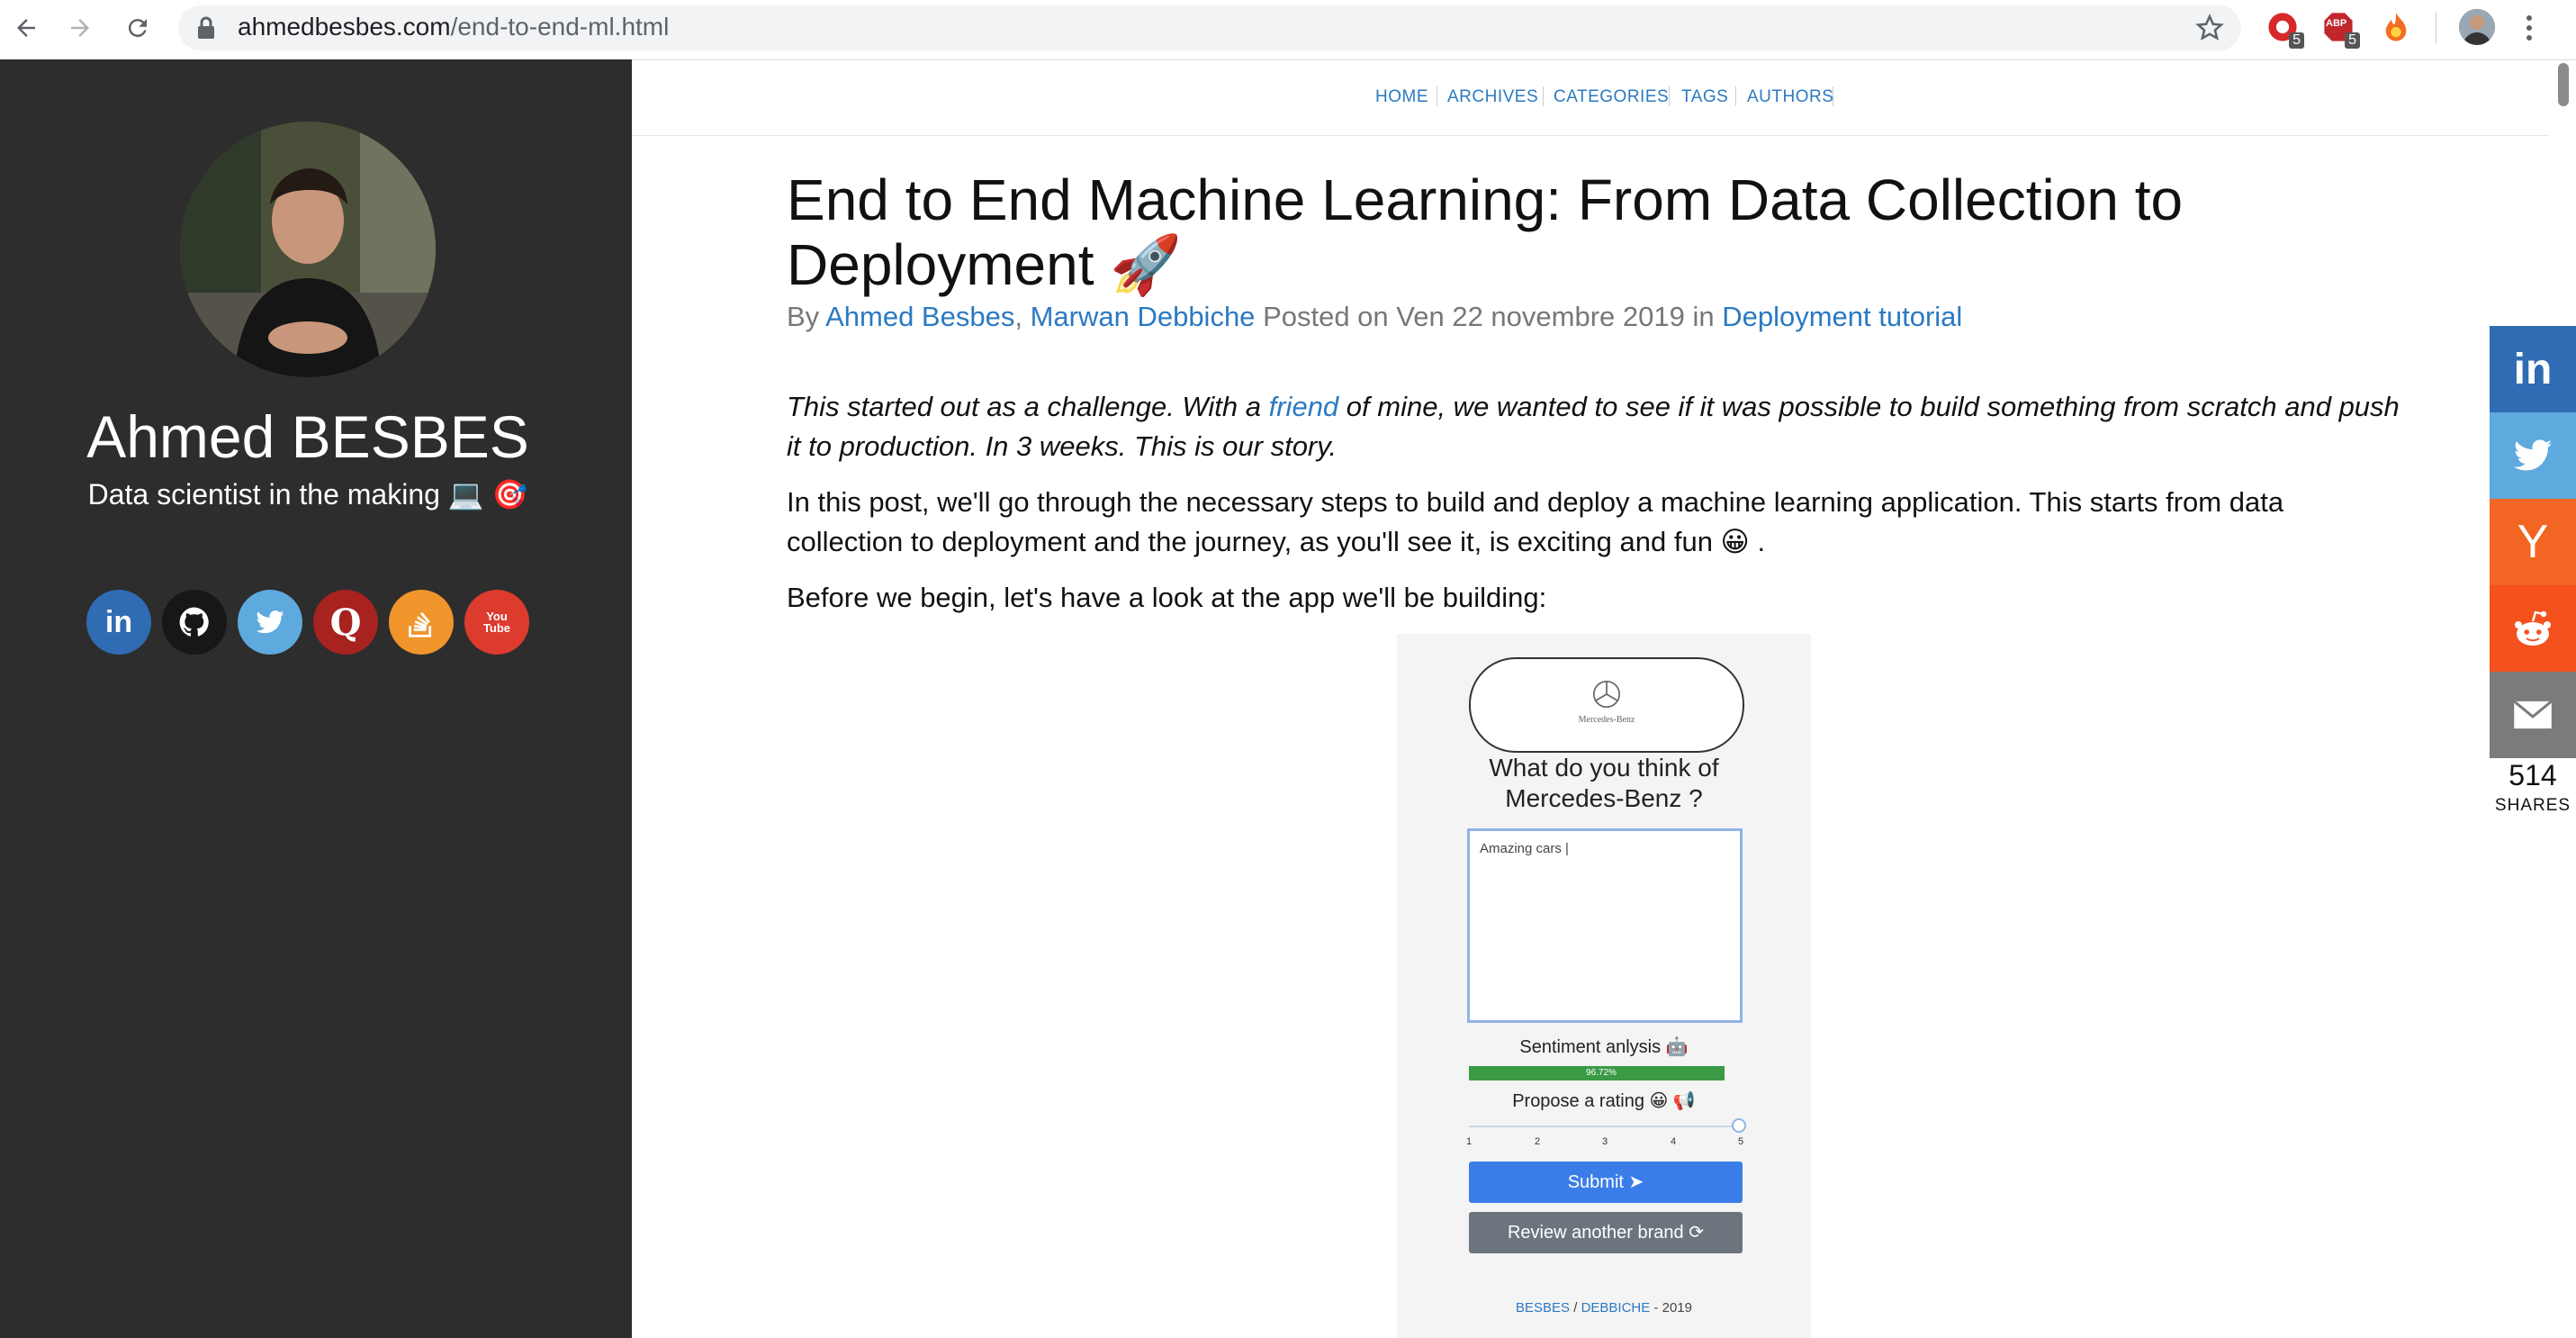 This screenshot has height=1338, width=2576. I want to click on author-avatar, so click(308, 249).